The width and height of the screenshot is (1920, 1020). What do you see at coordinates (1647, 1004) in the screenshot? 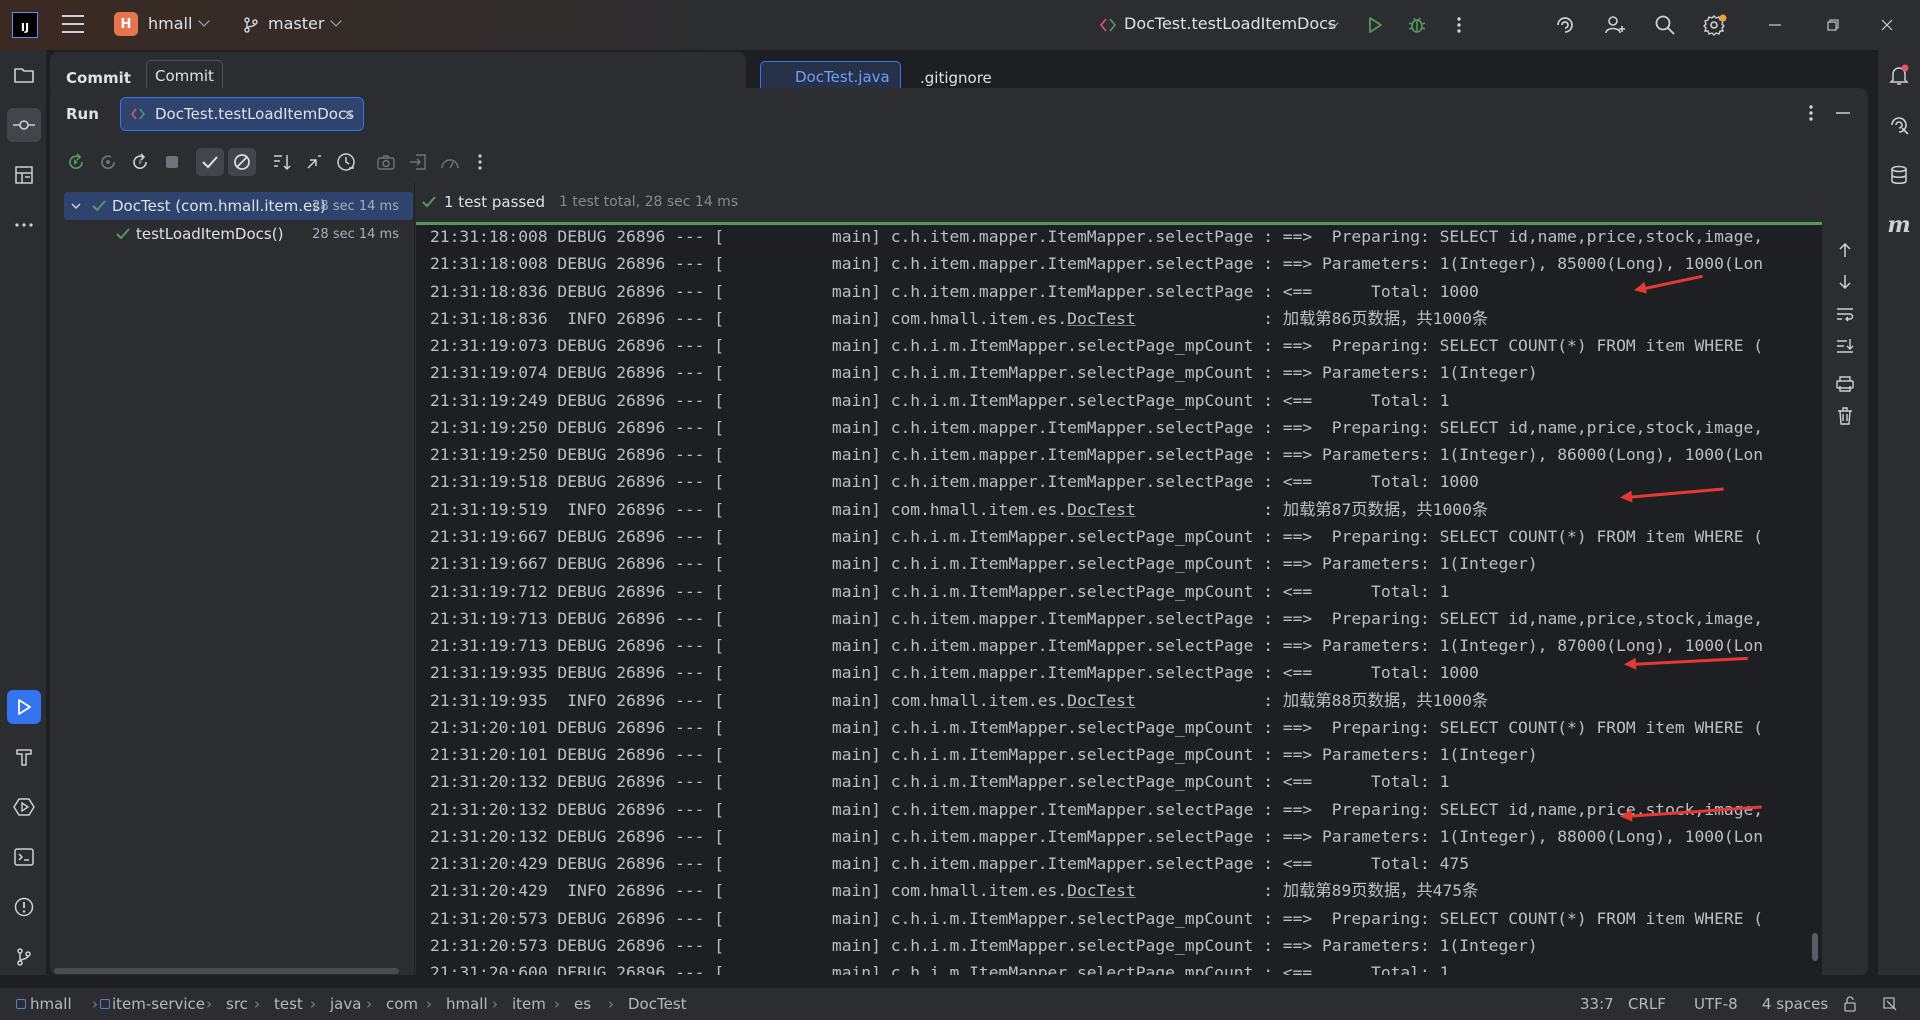
I see `line-separator: CRLF` at bounding box center [1647, 1004].